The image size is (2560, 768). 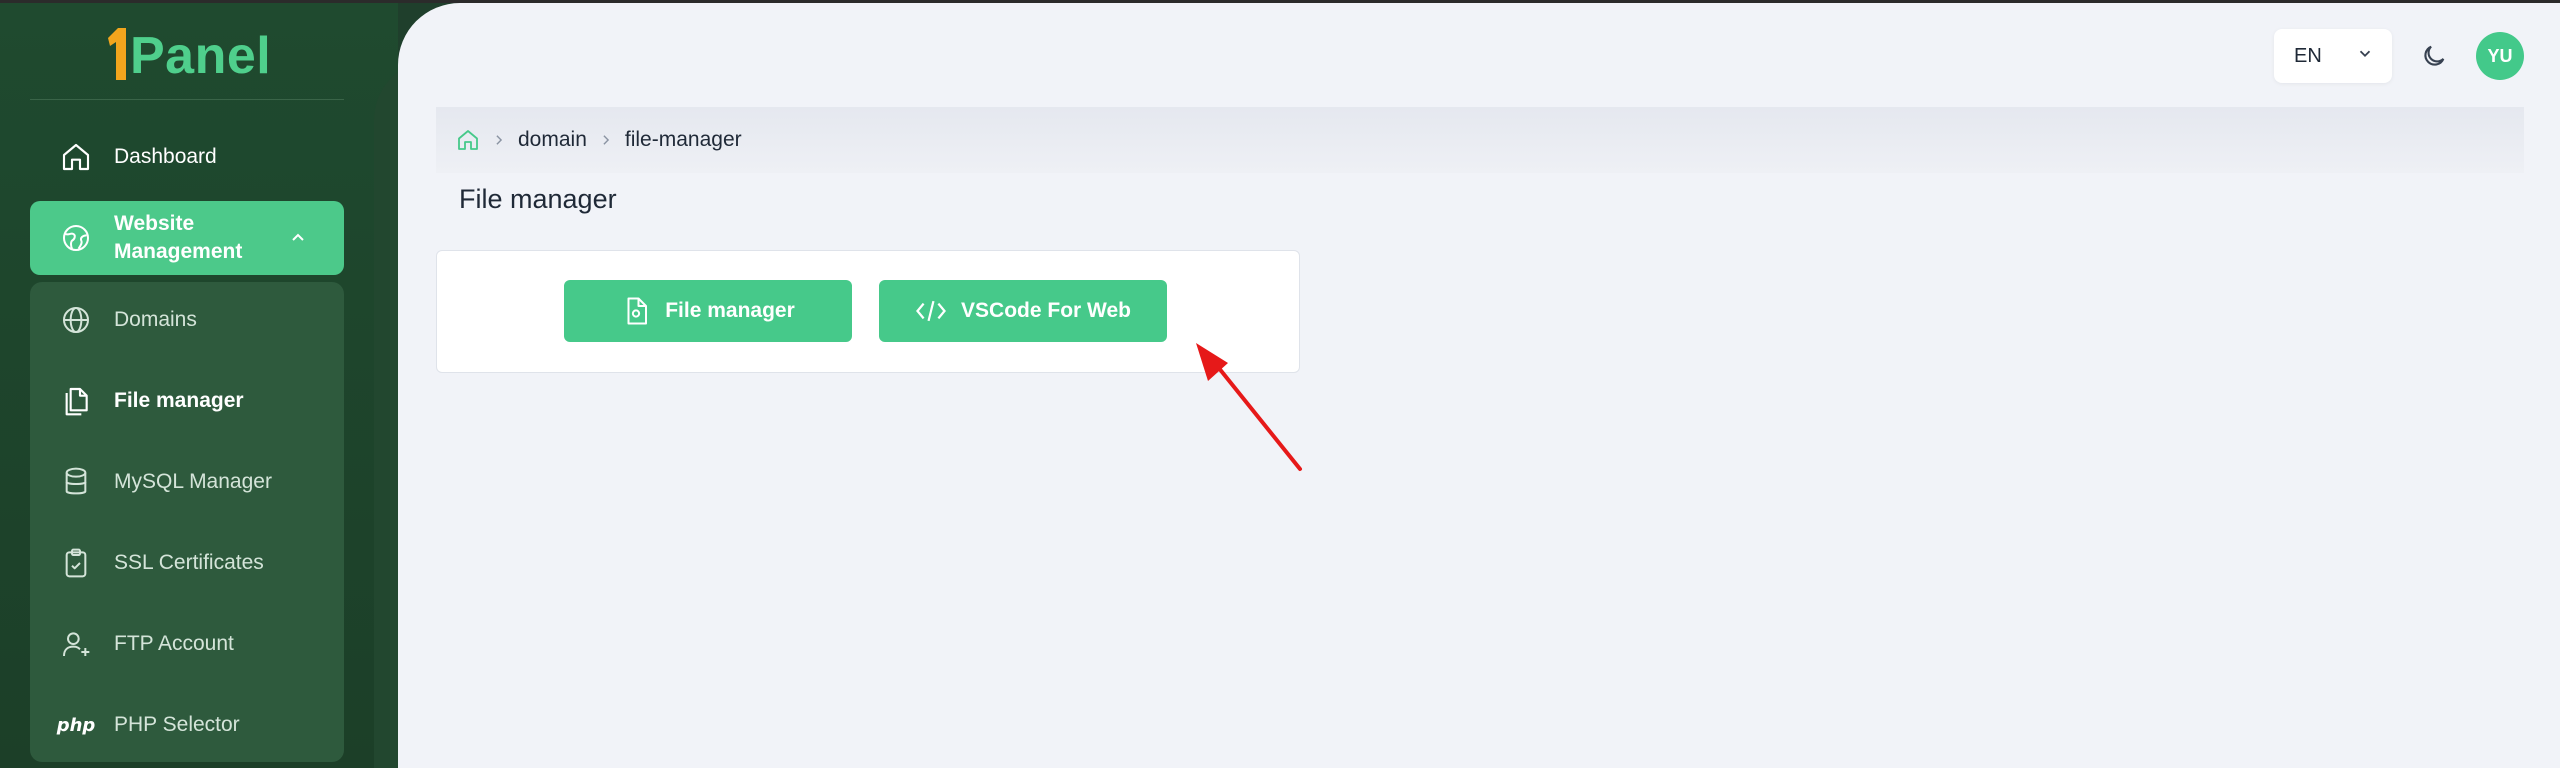 I want to click on sidebar-item-ftp-account: FTP Account, so click(x=187, y=644).